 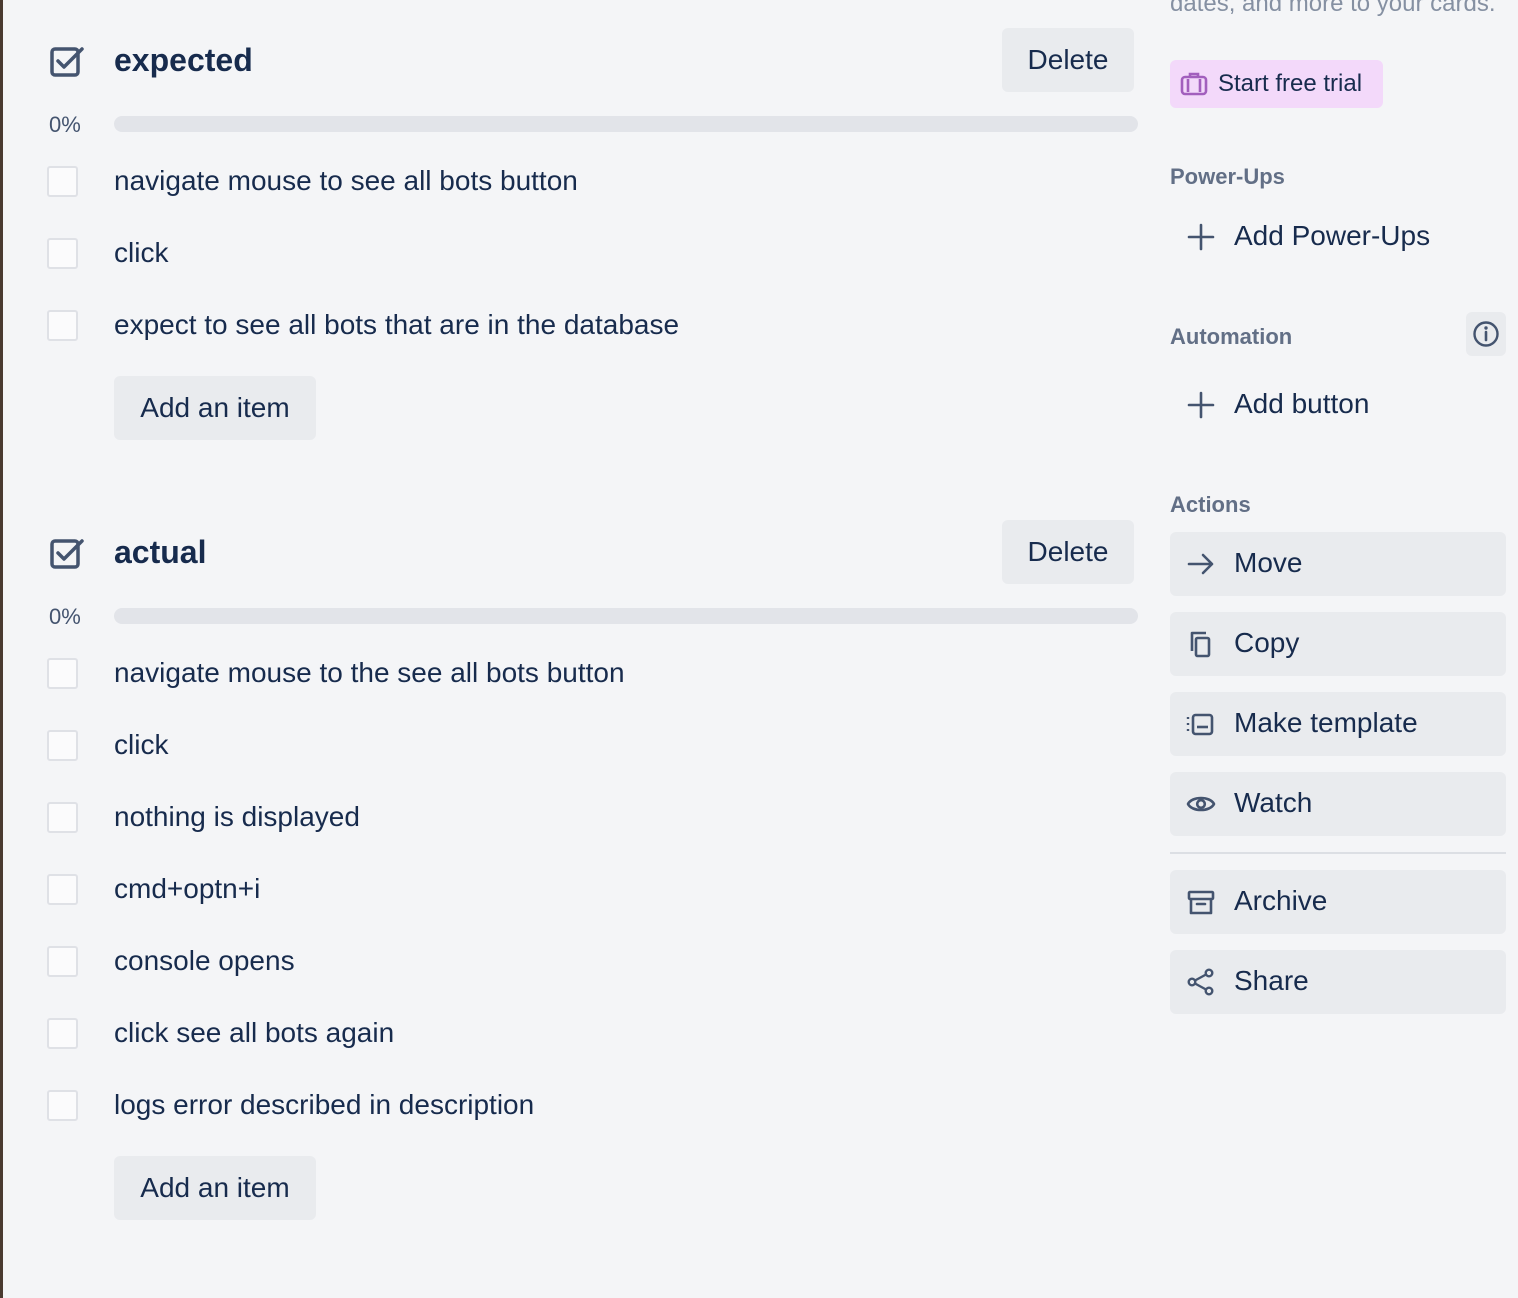 I want to click on copy-label: Copy, so click(x=1267, y=642).